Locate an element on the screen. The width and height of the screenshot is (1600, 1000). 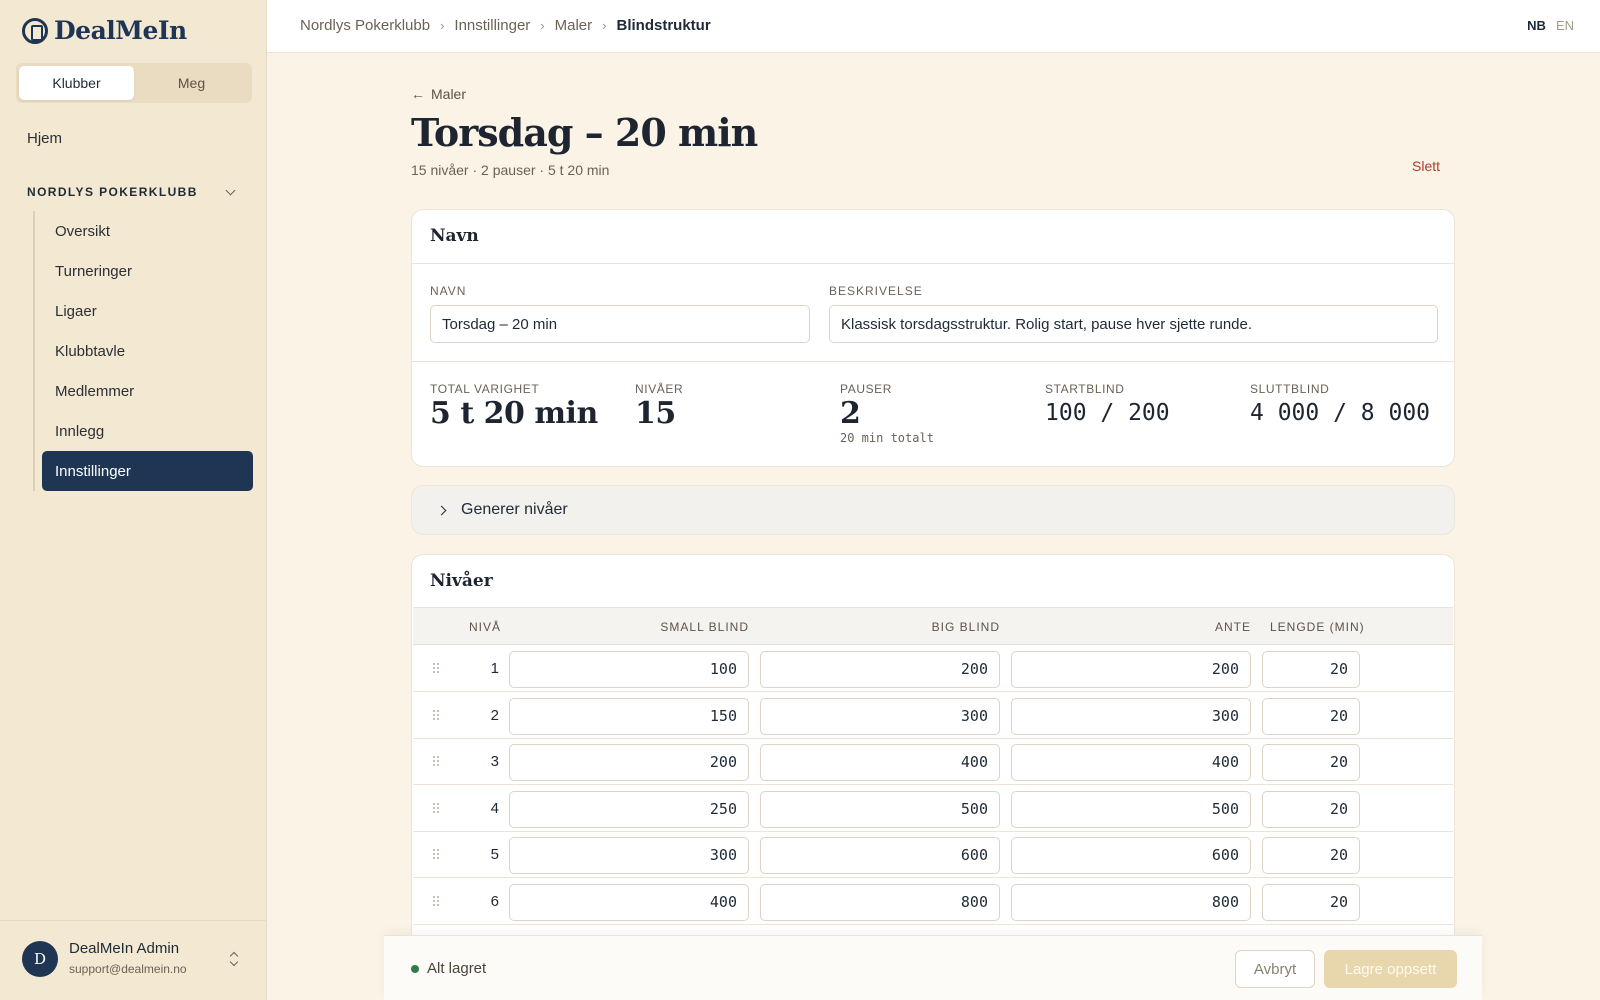
back-link-label: Maler is located at coordinates (449, 94).